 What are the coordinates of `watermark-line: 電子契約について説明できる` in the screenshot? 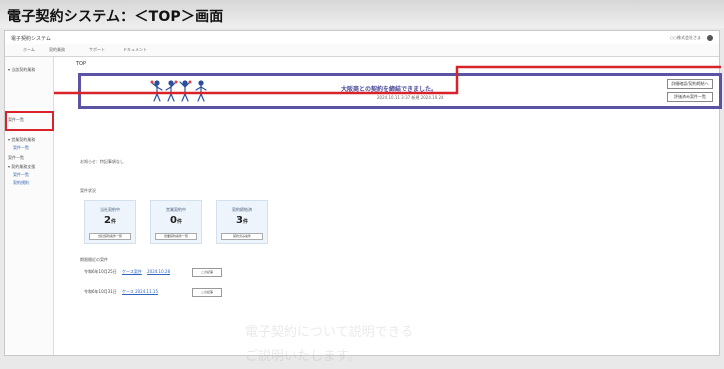 It's located at (329, 332).